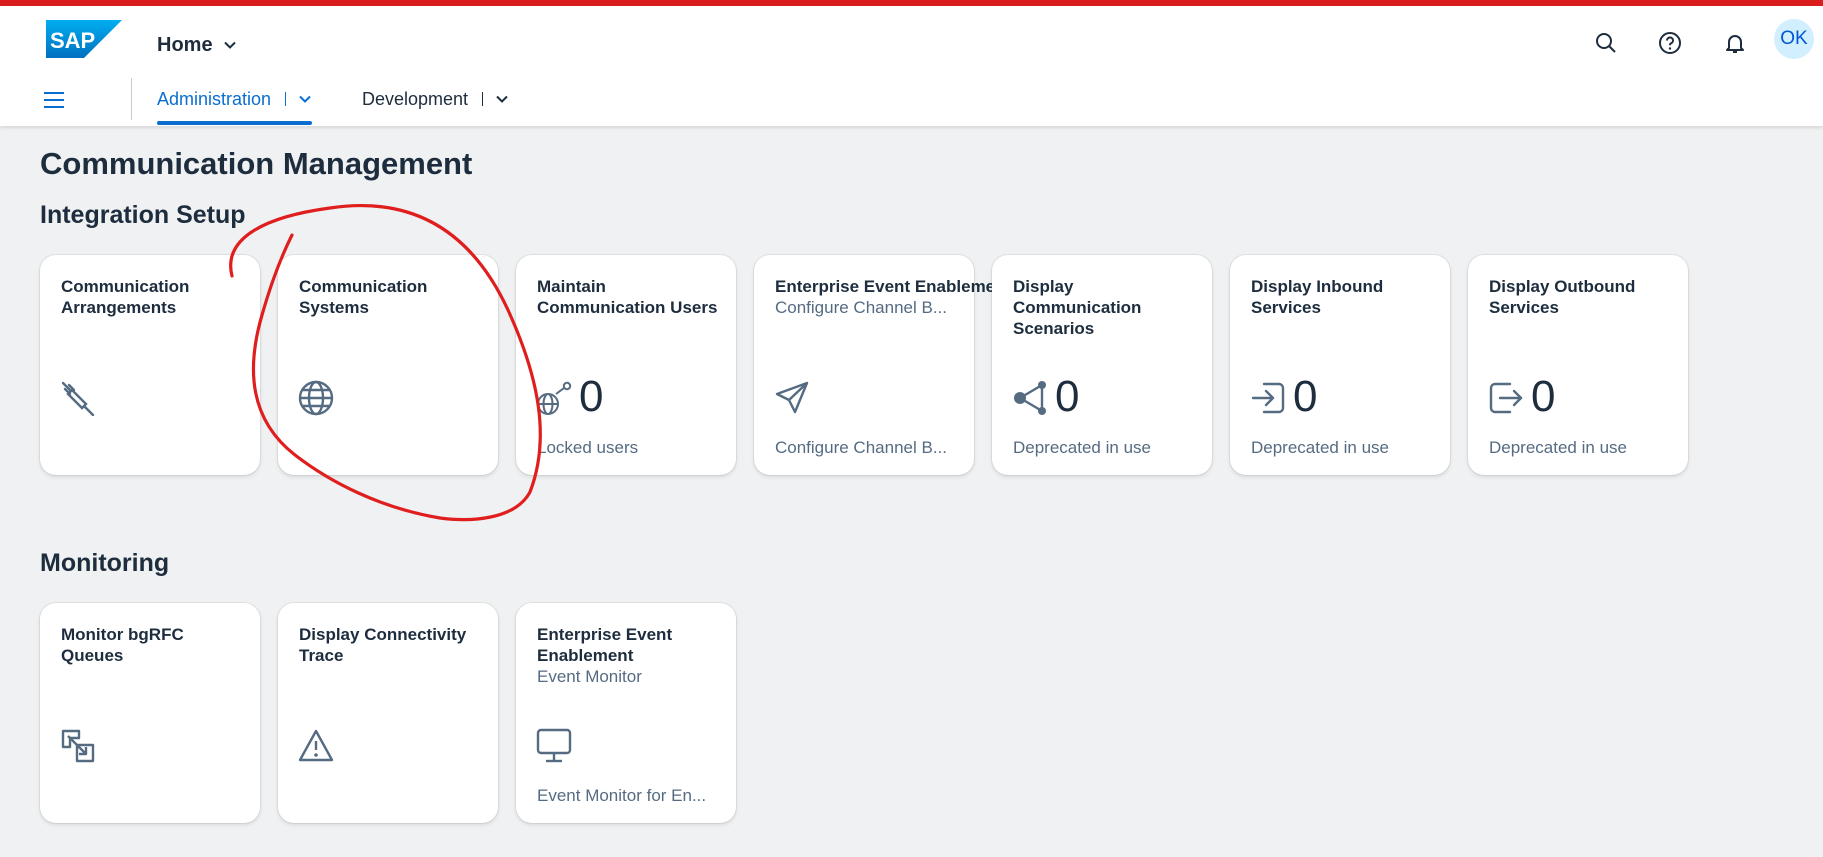 The image size is (1823, 857). What do you see at coordinates (627, 297) in the screenshot?
I see `tile-title: Maintain Communication Users` at bounding box center [627, 297].